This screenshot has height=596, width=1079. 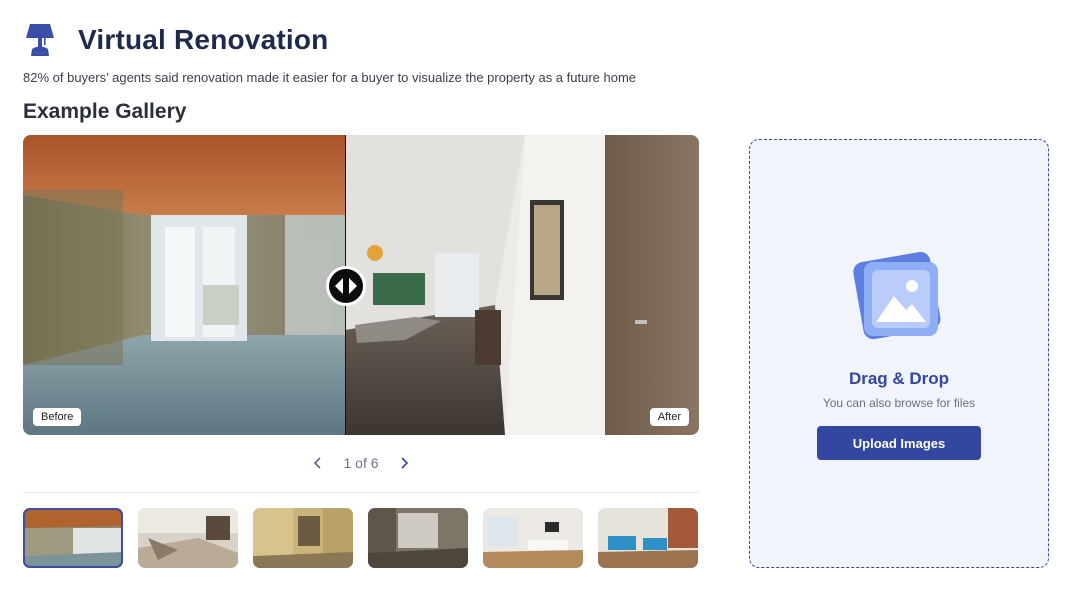 What do you see at coordinates (899, 403) in the screenshot?
I see `dropzone-subtitle: You can also browse for files` at bounding box center [899, 403].